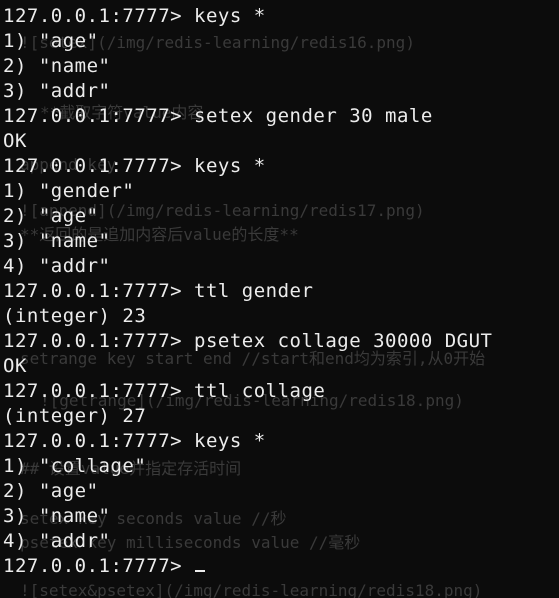 This screenshot has height=598, width=559. Describe the element at coordinates (57, 91) in the screenshot. I see `terminal-line: 3) "addr"` at that location.